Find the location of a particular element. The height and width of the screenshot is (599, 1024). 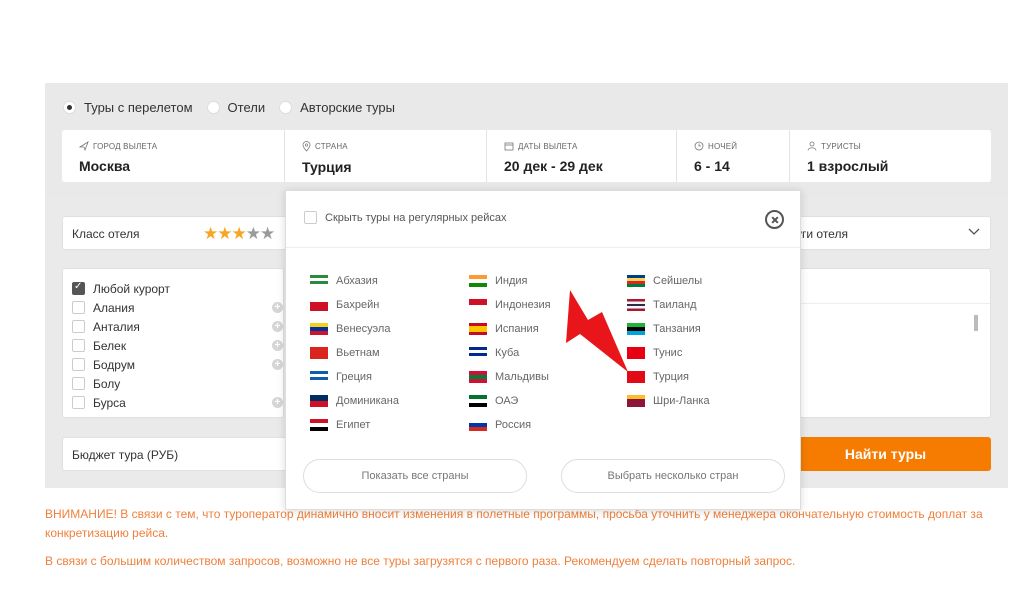

departure-city-field: ГОРОД ВЫЛЕТА Москва is located at coordinates (173, 156).